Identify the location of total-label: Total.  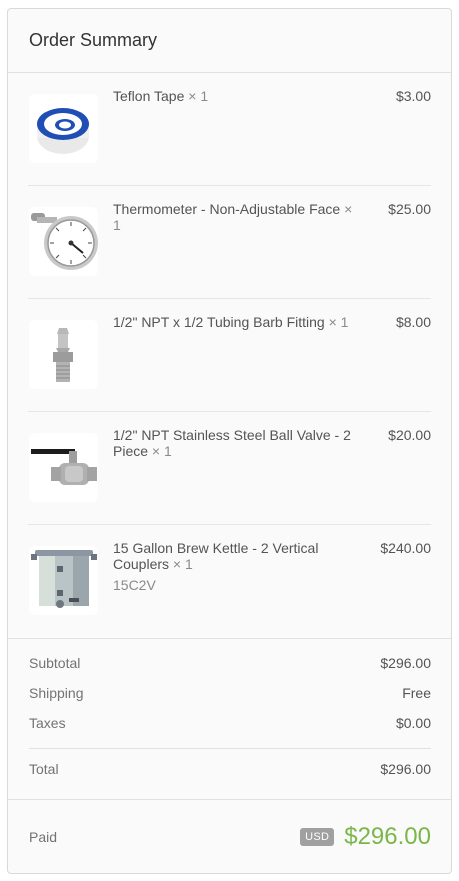
(44, 769).